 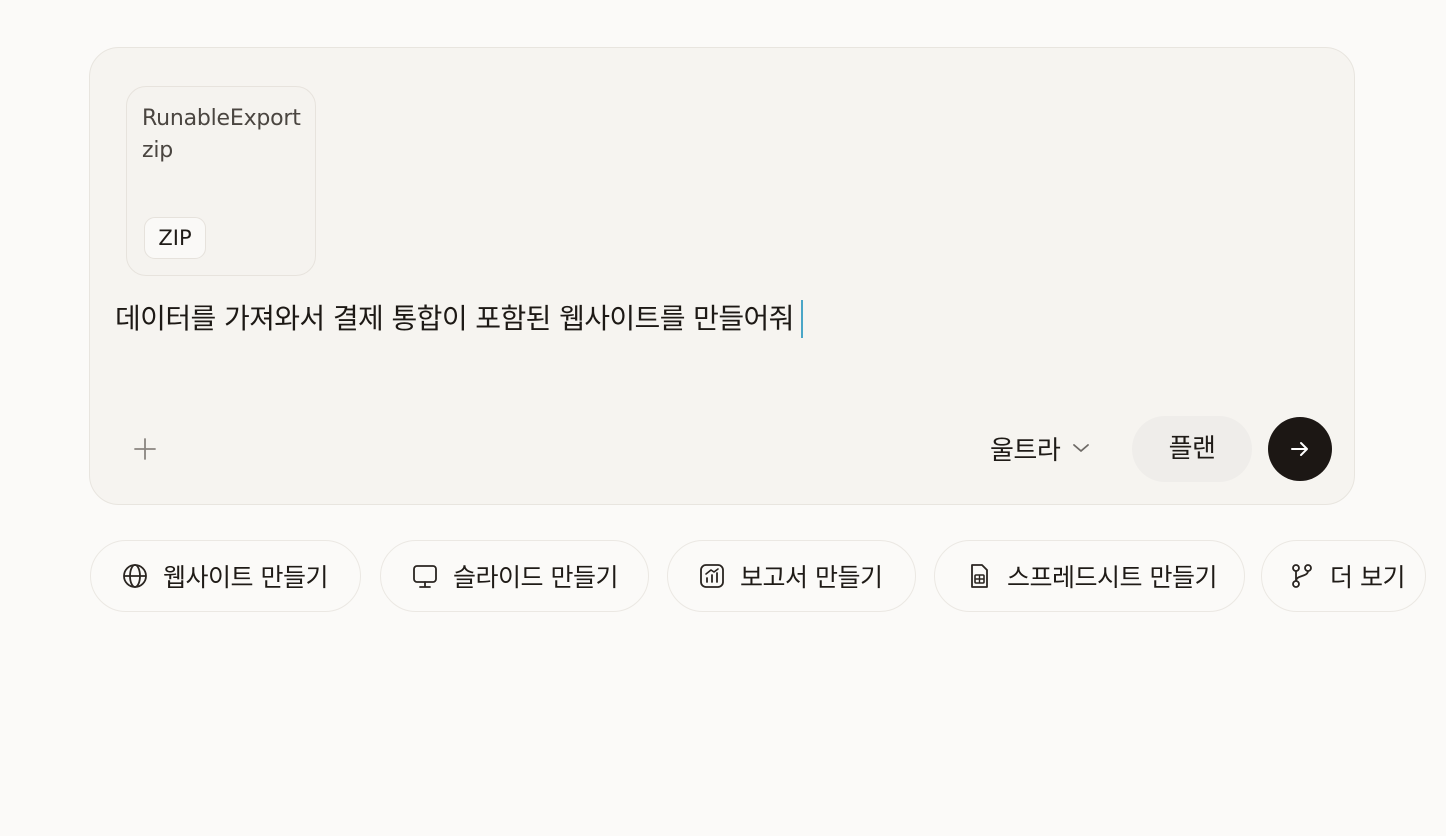 I want to click on add-attachment-button, so click(x=145, y=449).